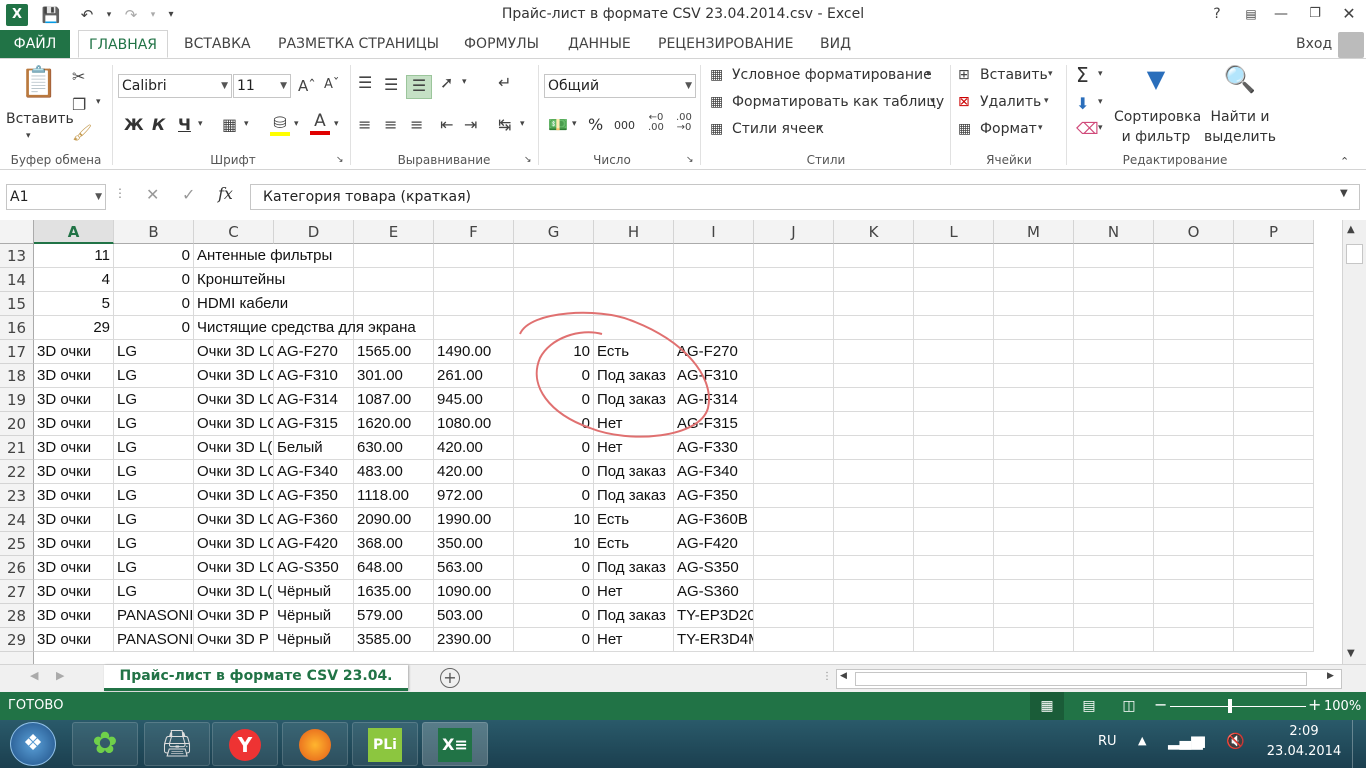 The width and height of the screenshot is (1366, 768). What do you see at coordinates (17, 352) in the screenshot?
I see `row-header: 17` at bounding box center [17, 352].